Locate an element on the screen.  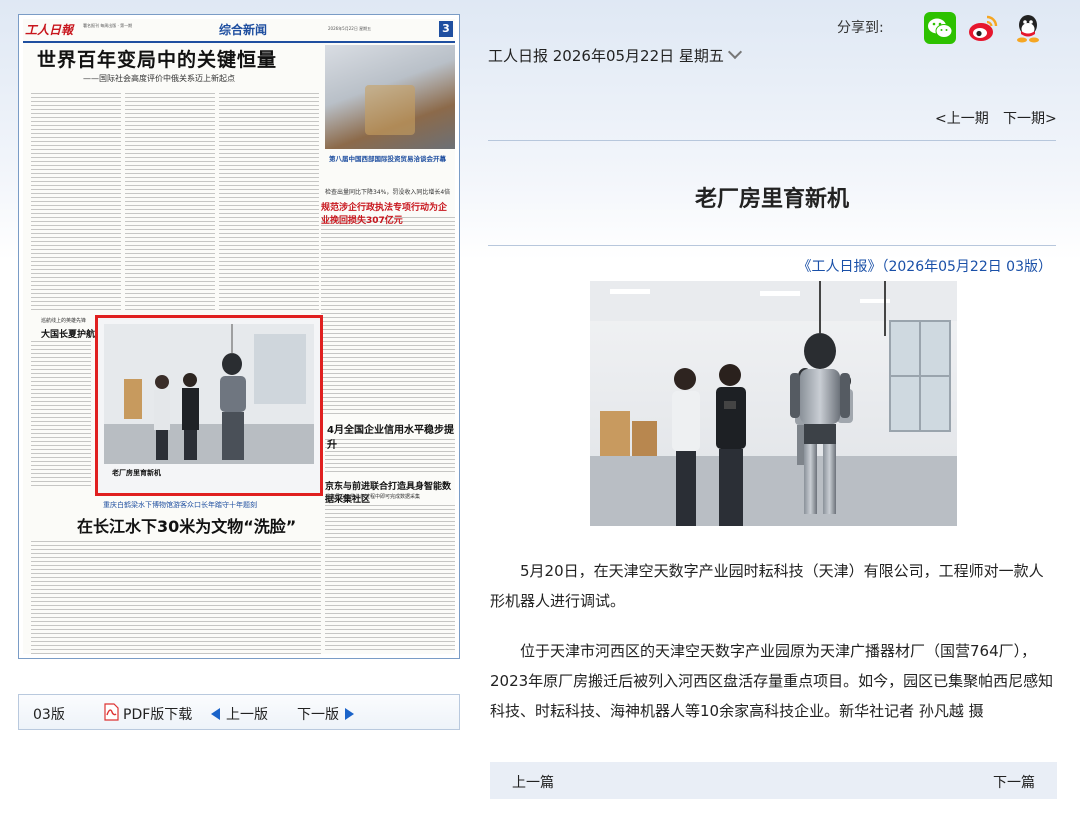
newspaper-logo: 工人日報 is located at coordinates (49, 30).